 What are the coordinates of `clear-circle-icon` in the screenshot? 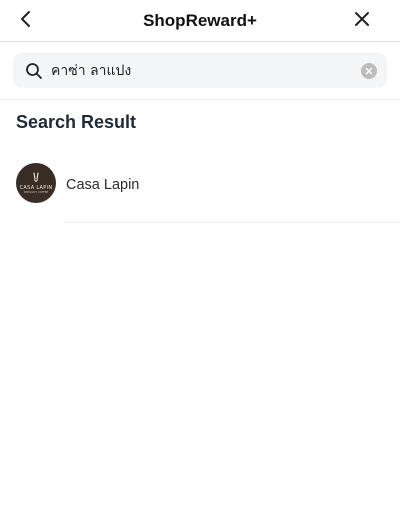 It's located at (369, 71).